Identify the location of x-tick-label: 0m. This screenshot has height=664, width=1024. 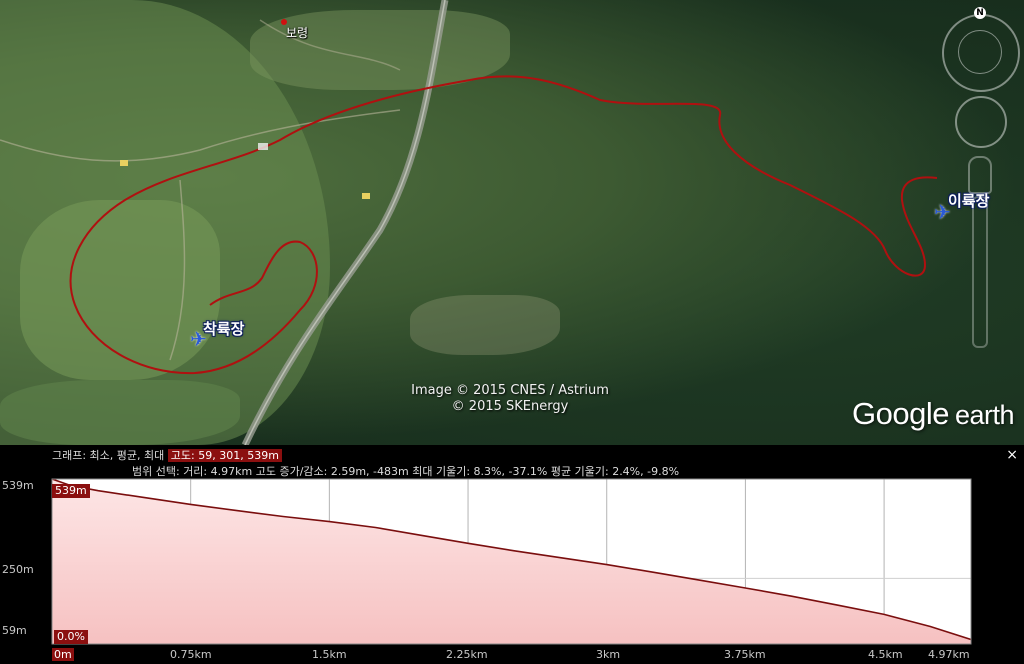
(63, 654).